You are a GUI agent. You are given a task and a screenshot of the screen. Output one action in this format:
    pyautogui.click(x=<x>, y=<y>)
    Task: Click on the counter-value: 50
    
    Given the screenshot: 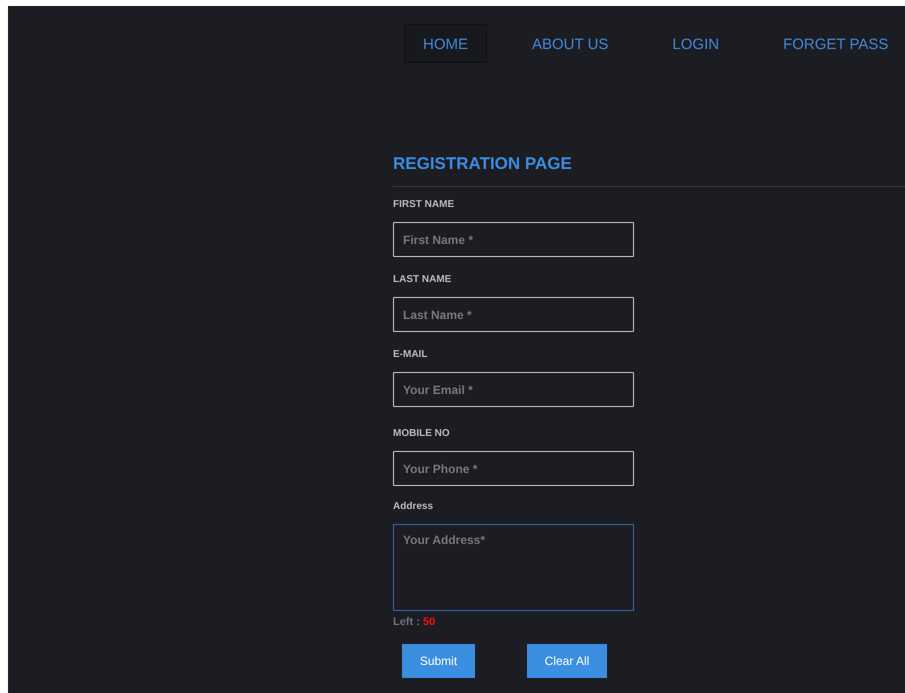 What is the action you would take?
    pyautogui.click(x=429, y=622)
    